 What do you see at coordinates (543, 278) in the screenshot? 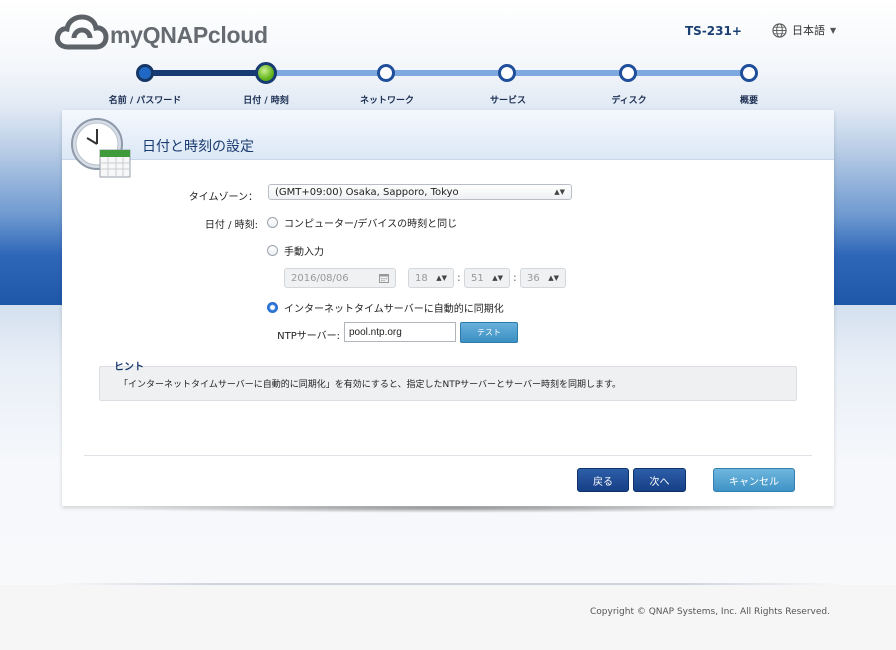
I see `manual-second-select: 36 ▲▼` at bounding box center [543, 278].